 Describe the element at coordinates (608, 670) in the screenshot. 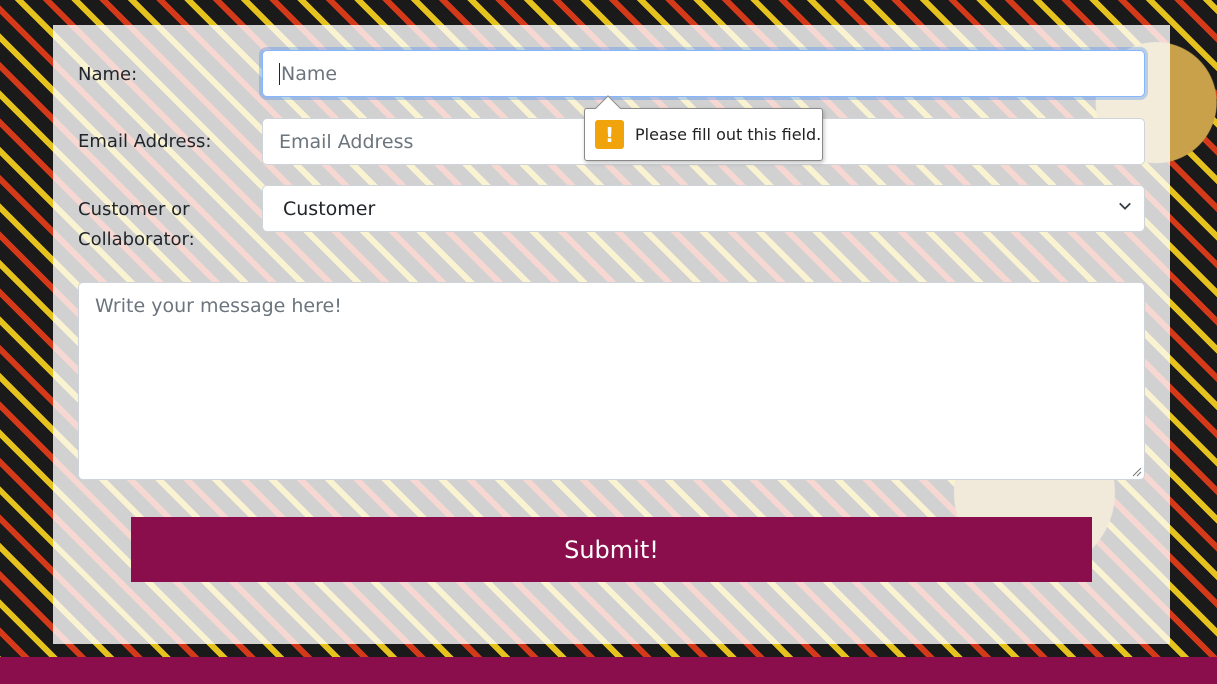

I see `footer-bar` at that location.